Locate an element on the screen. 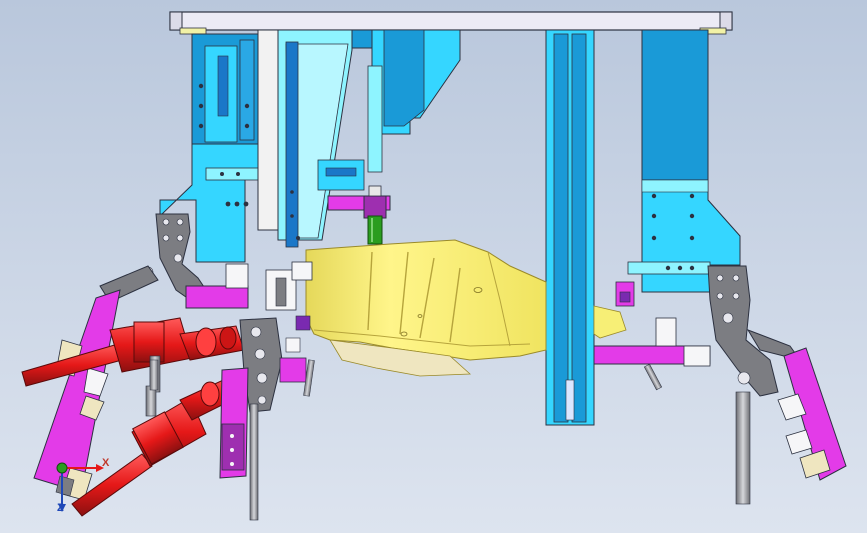  support-rod is located at coordinates (154, 375).